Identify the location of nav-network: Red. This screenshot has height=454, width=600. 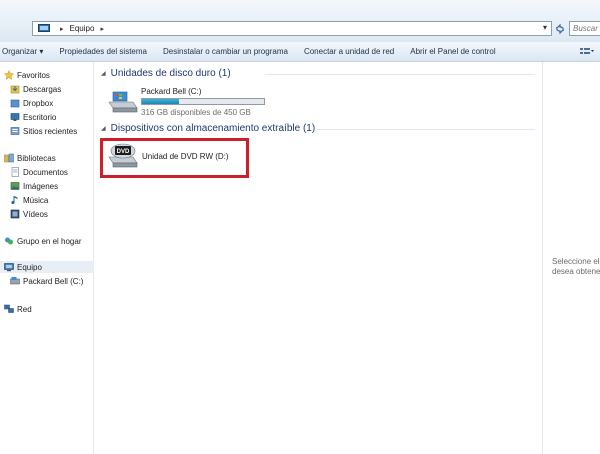
(18, 309).